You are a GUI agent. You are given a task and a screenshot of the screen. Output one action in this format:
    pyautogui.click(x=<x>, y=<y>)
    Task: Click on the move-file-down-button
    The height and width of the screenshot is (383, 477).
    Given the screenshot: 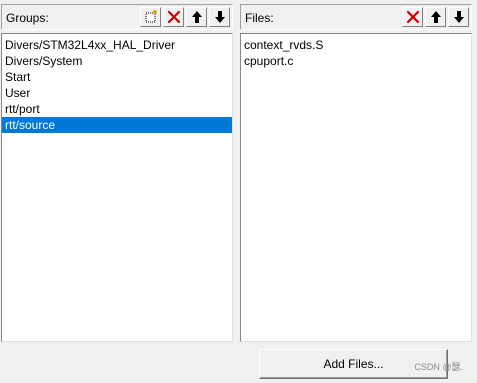 What is the action you would take?
    pyautogui.click(x=458, y=17)
    